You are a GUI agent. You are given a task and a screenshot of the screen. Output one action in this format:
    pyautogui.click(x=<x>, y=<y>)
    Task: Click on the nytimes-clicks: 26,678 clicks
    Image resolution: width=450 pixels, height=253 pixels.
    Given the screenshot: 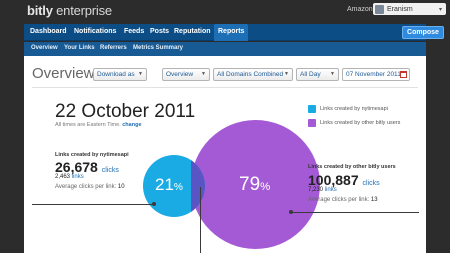 What is the action you would take?
    pyautogui.click(x=87, y=167)
    